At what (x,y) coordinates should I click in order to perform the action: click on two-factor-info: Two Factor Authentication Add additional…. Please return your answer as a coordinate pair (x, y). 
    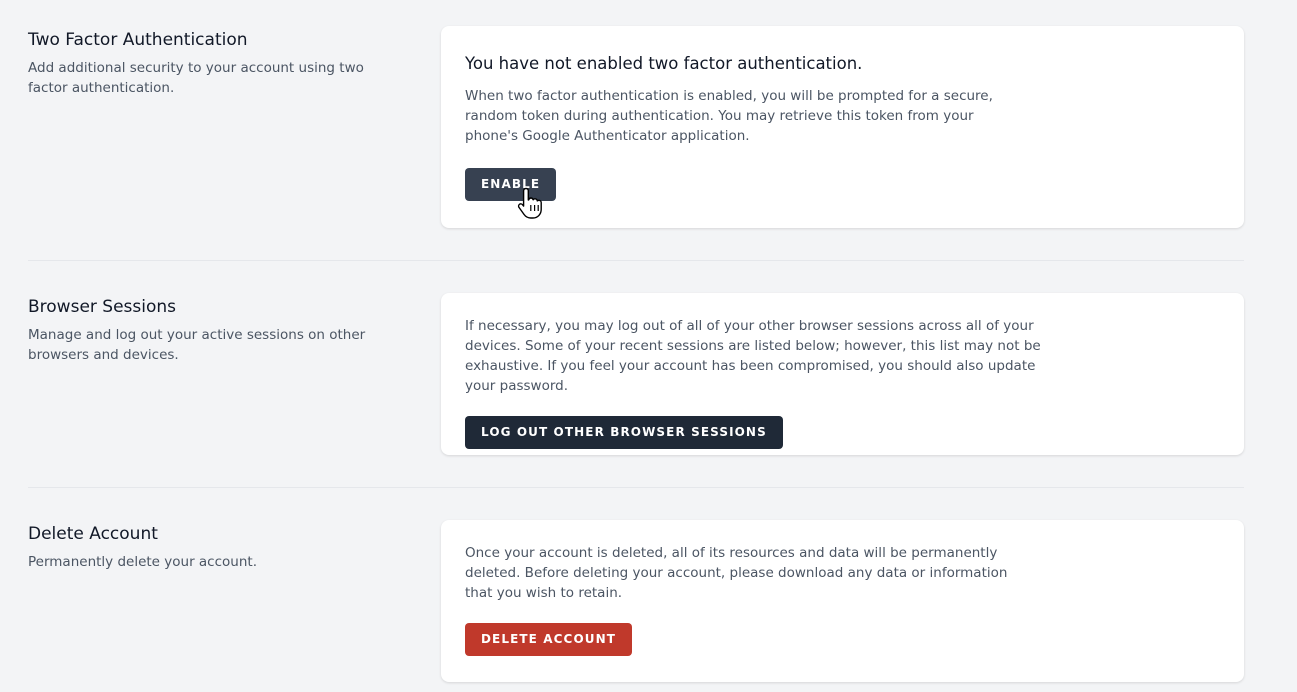
    Looking at the image, I should click on (220, 63).